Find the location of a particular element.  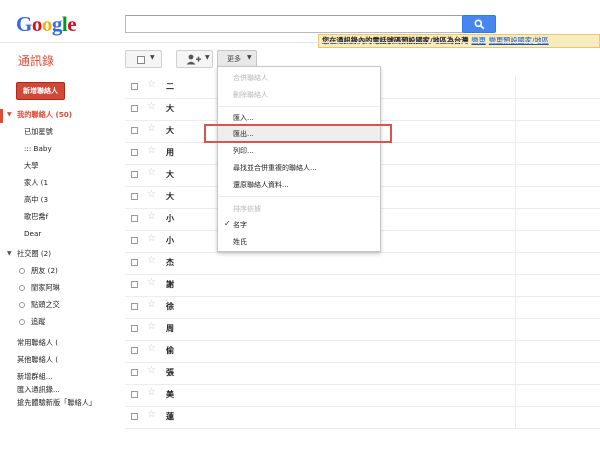

sidebar-item-frequent: 常用聯絡人 ( is located at coordinates (37, 343).